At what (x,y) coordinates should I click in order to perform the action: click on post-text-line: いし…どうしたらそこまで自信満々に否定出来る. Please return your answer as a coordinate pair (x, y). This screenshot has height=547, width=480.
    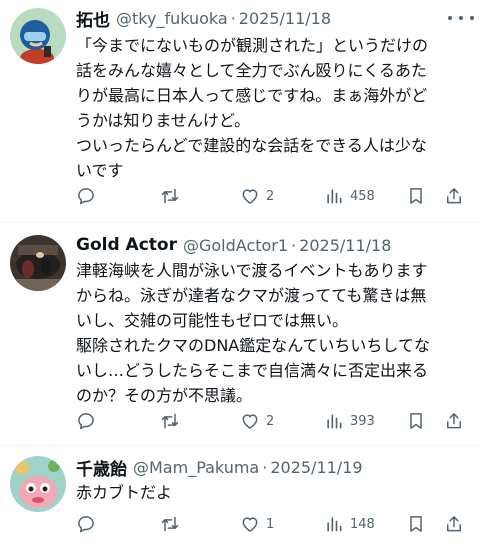
    Looking at the image, I should click on (252, 370).